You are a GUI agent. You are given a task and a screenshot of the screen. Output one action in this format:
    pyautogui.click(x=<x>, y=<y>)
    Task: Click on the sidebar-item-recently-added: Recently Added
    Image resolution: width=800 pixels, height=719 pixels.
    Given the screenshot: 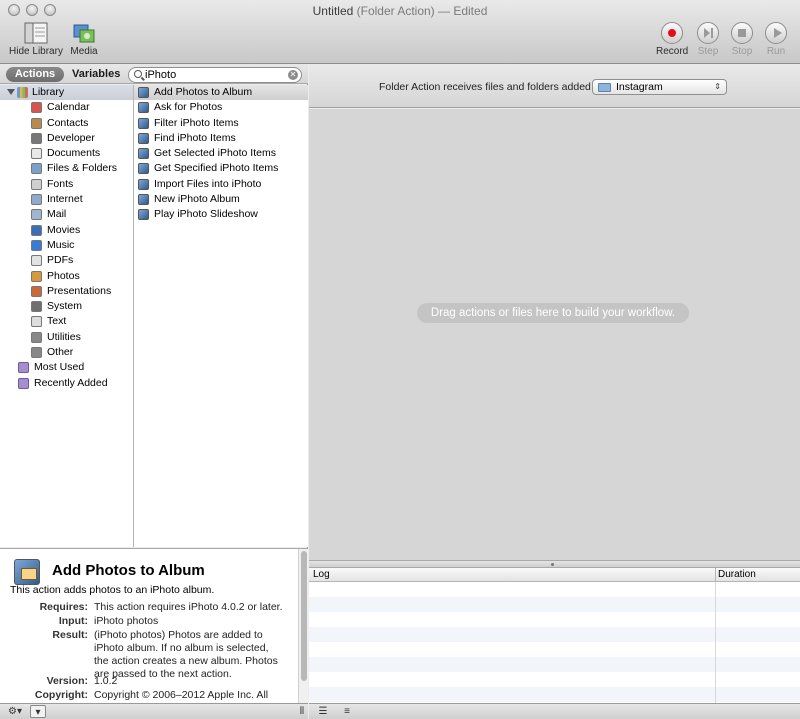 What is the action you would take?
    pyautogui.click(x=66, y=383)
    